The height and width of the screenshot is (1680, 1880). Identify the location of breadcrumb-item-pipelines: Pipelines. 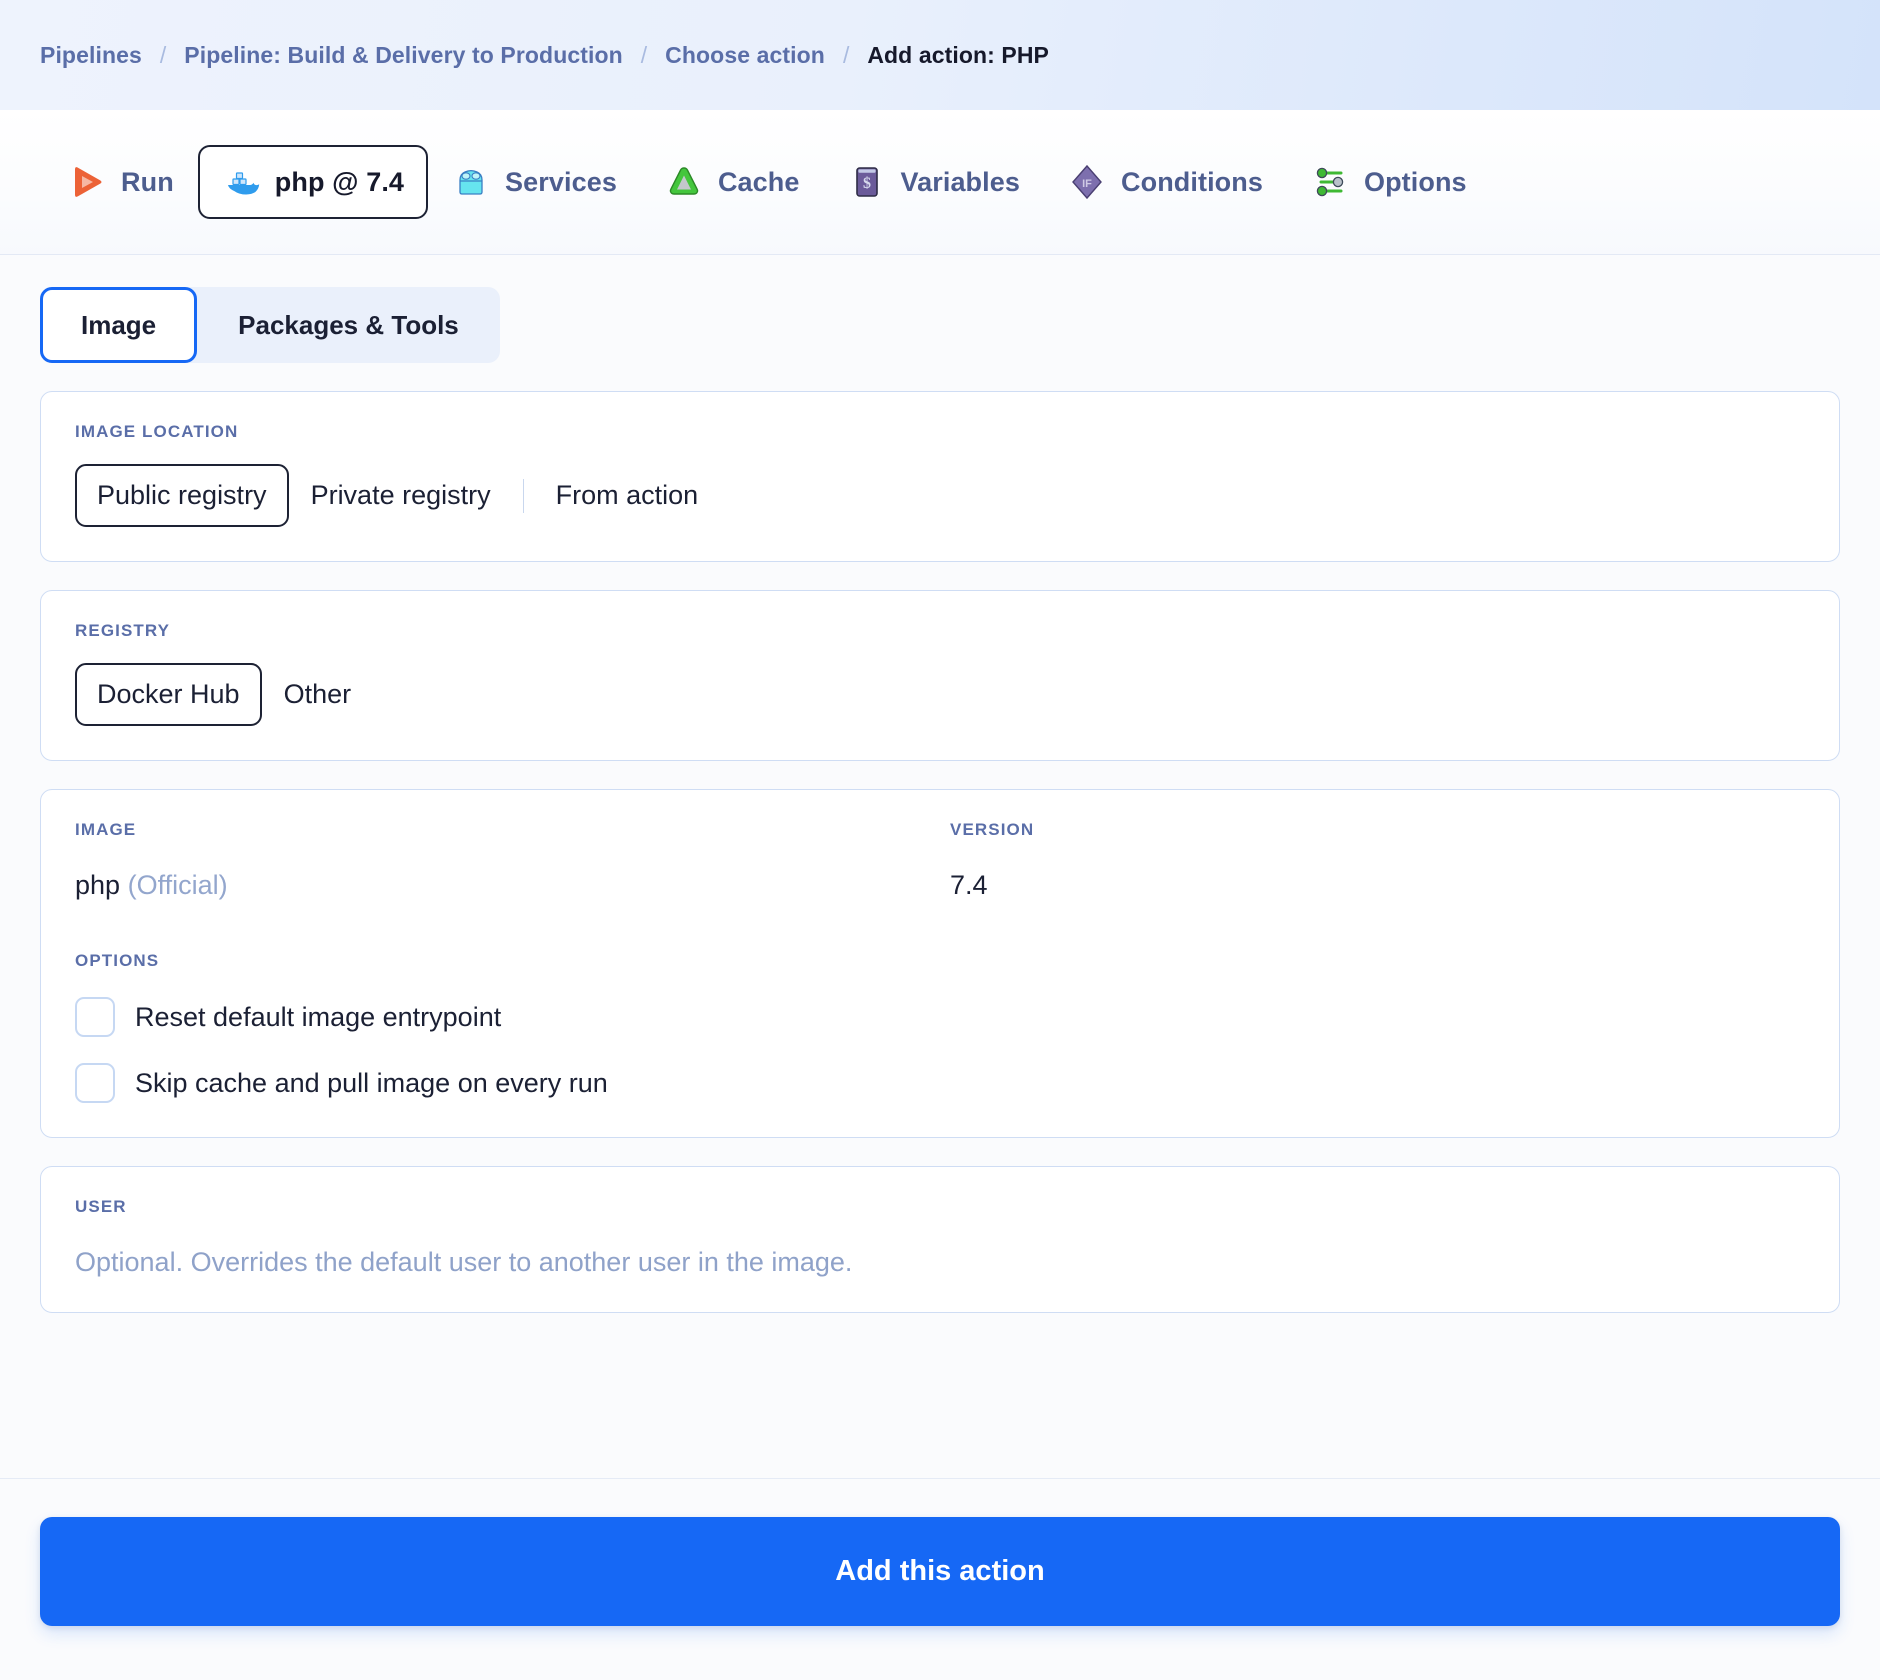
(91, 55).